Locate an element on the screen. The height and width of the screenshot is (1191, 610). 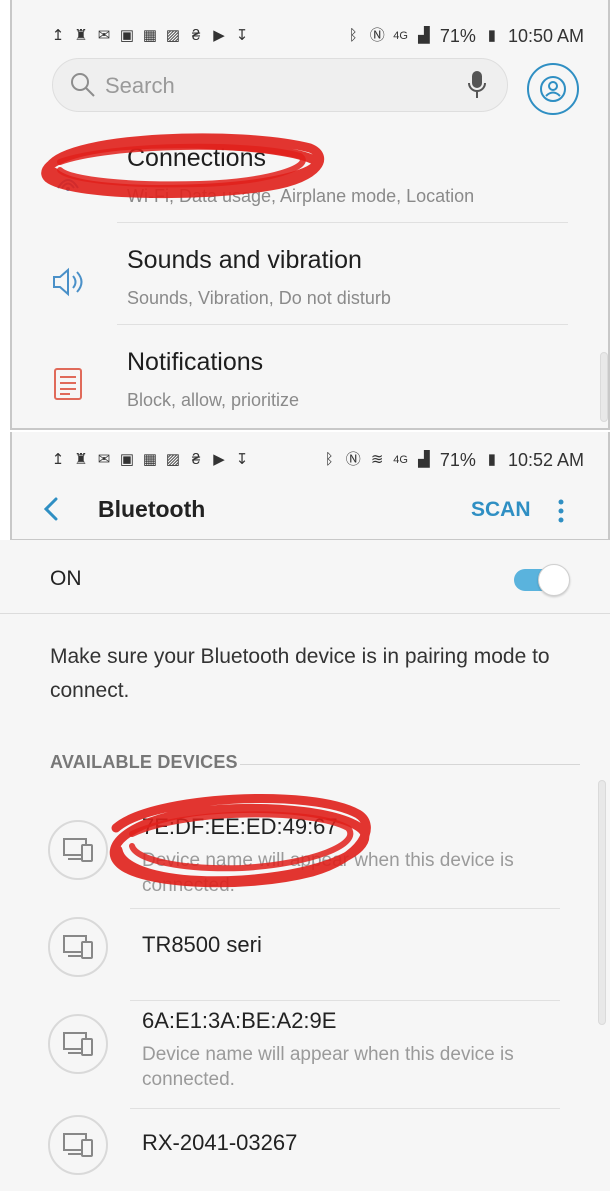
account-icon is located at coordinates (553, 89).